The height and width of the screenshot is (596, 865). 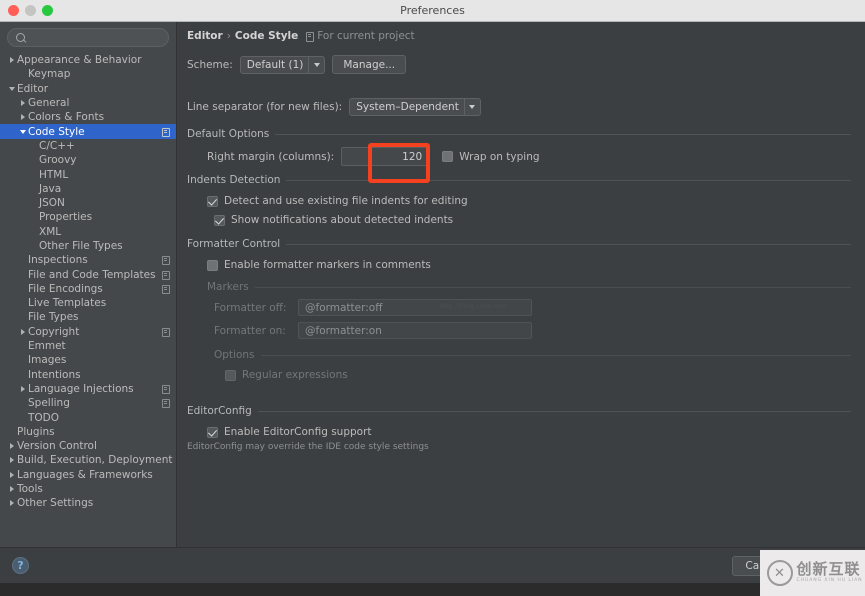 I want to click on sidebar-item-images: Images, so click(x=88, y=360).